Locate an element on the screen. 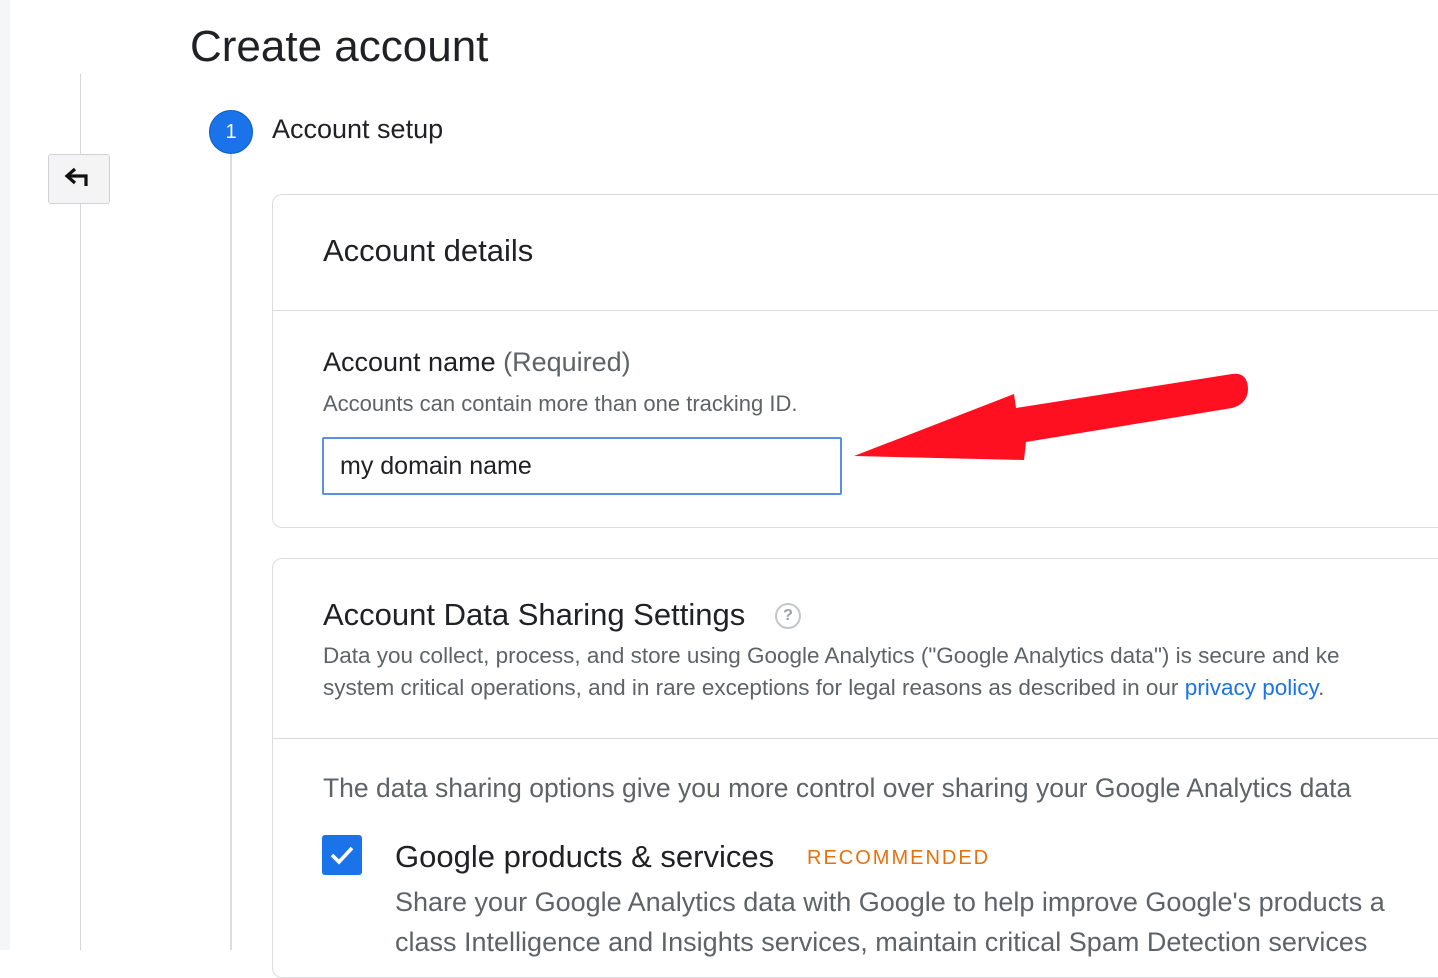 The height and width of the screenshot is (978, 1438). step-number-badge: 1 is located at coordinates (231, 132).